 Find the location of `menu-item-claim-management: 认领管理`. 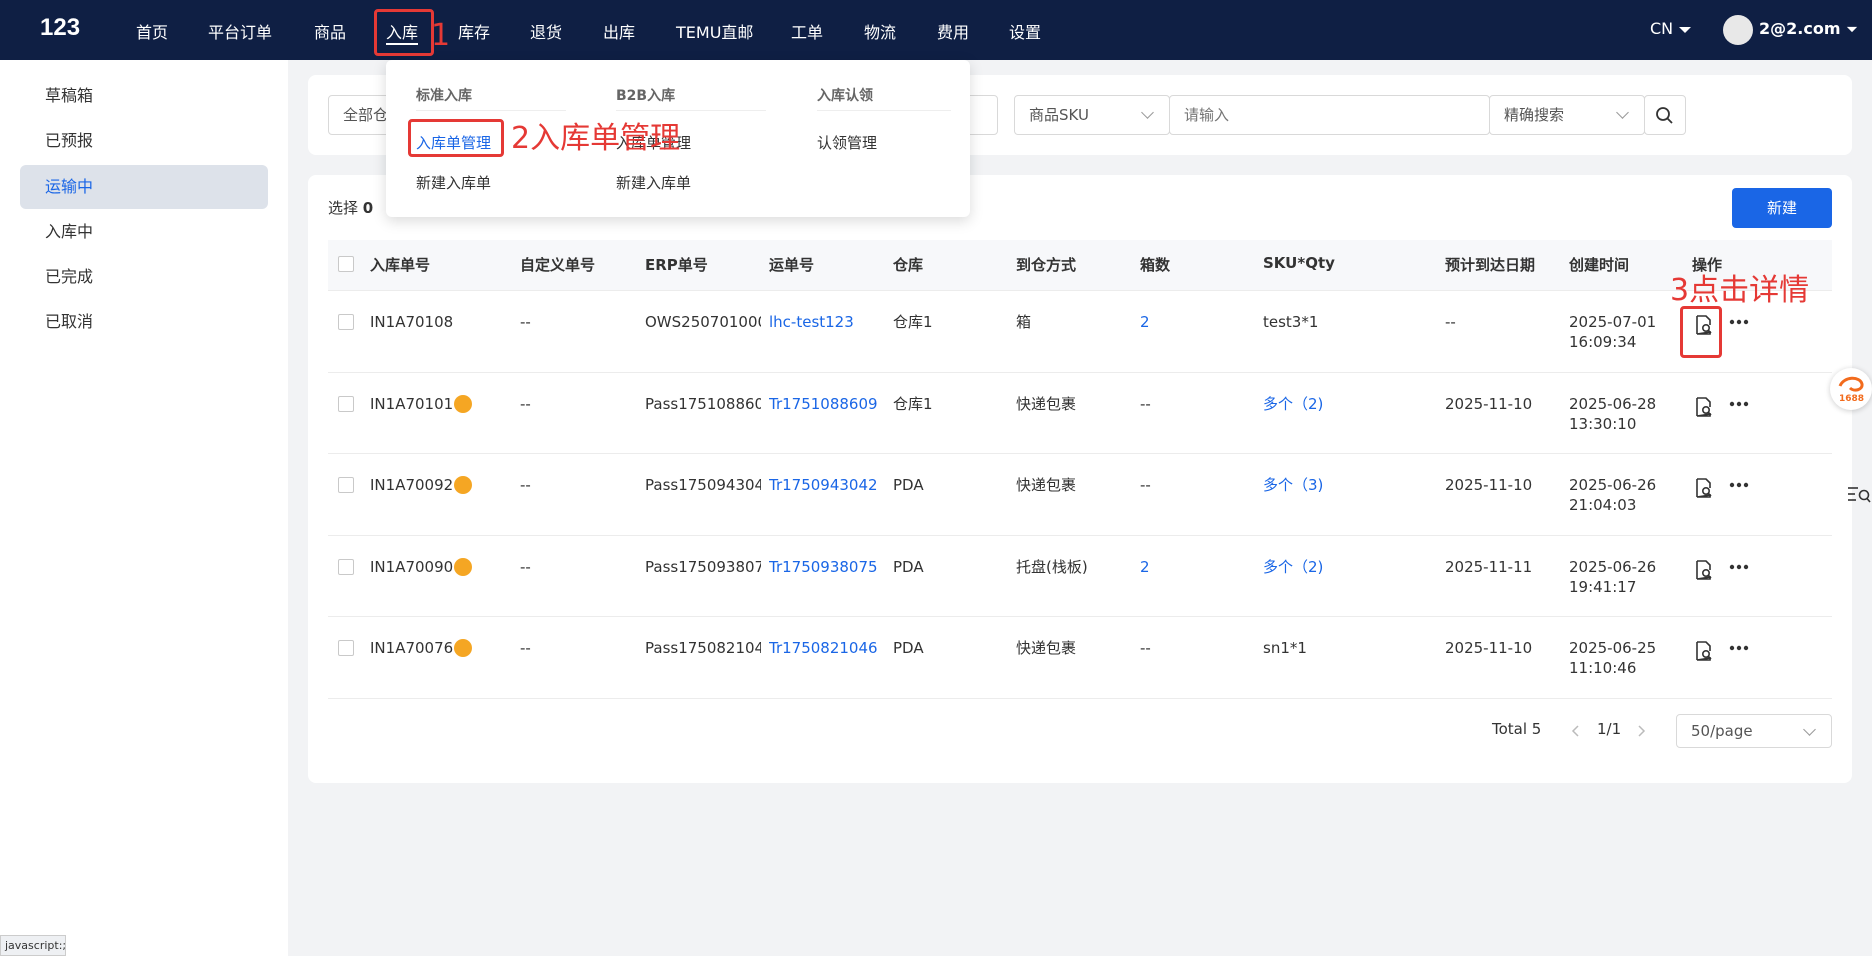

menu-item-claim-management: 认领管理 is located at coordinates (847, 142).